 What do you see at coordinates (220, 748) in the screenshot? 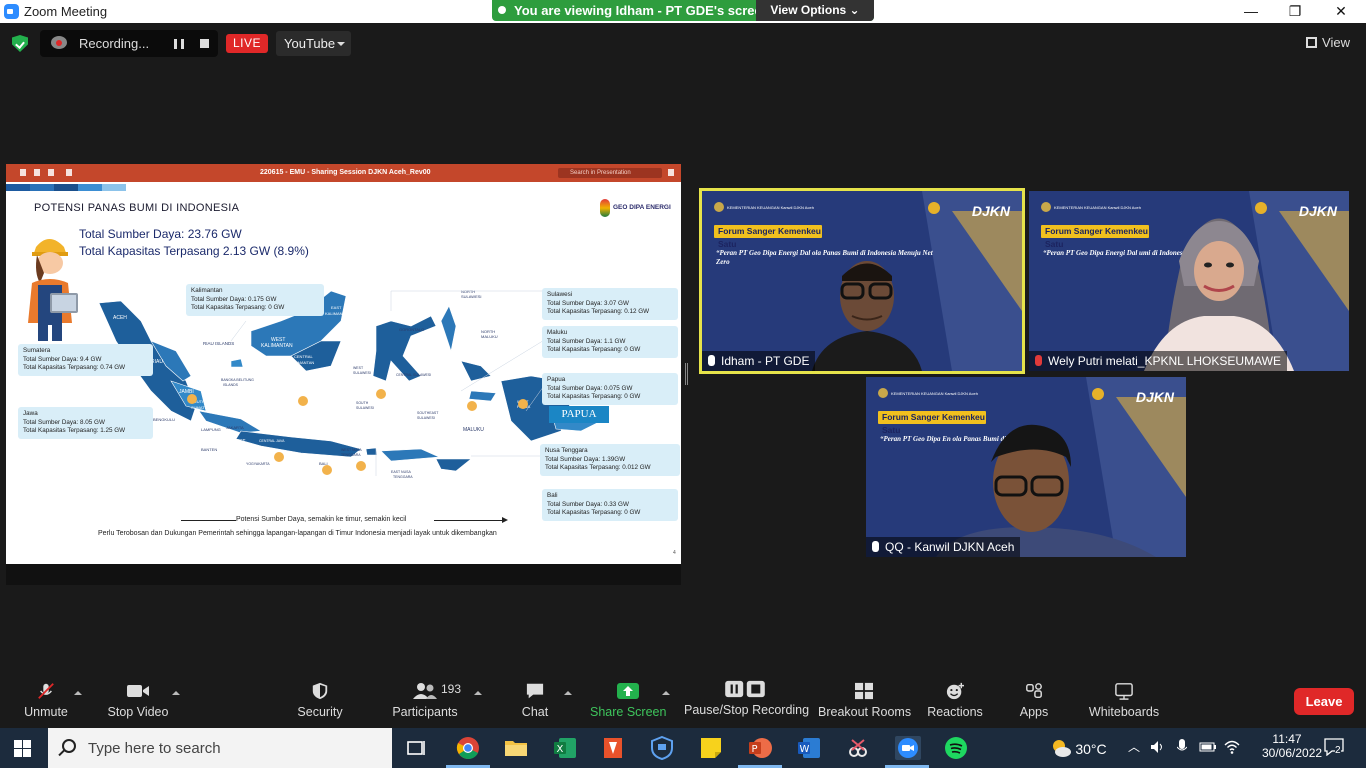
I see `taskbar-search: Type here to search` at bounding box center [220, 748].